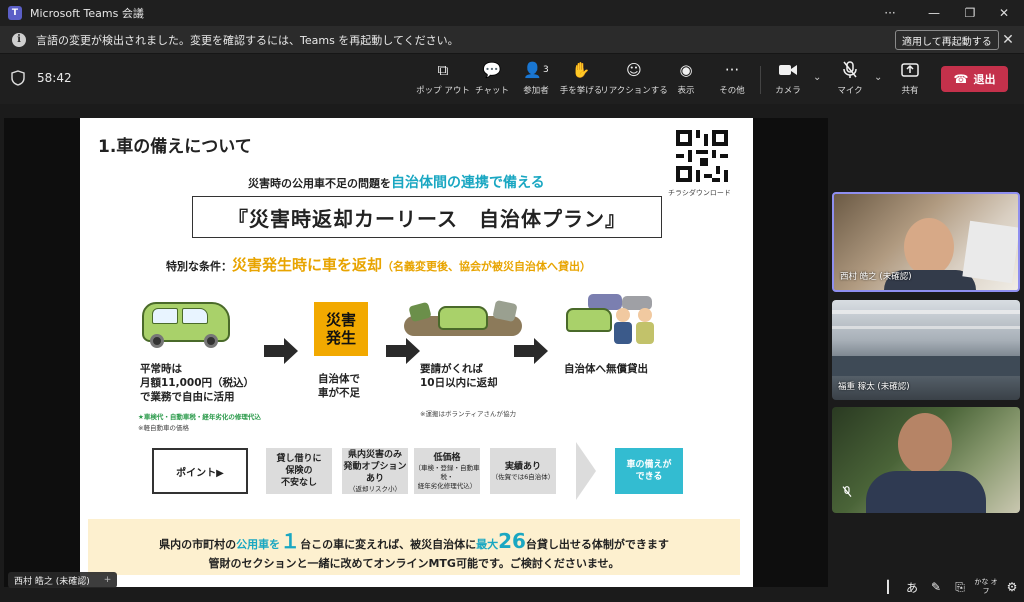  I want to click on camera-label: カメラ, so click(788, 91).